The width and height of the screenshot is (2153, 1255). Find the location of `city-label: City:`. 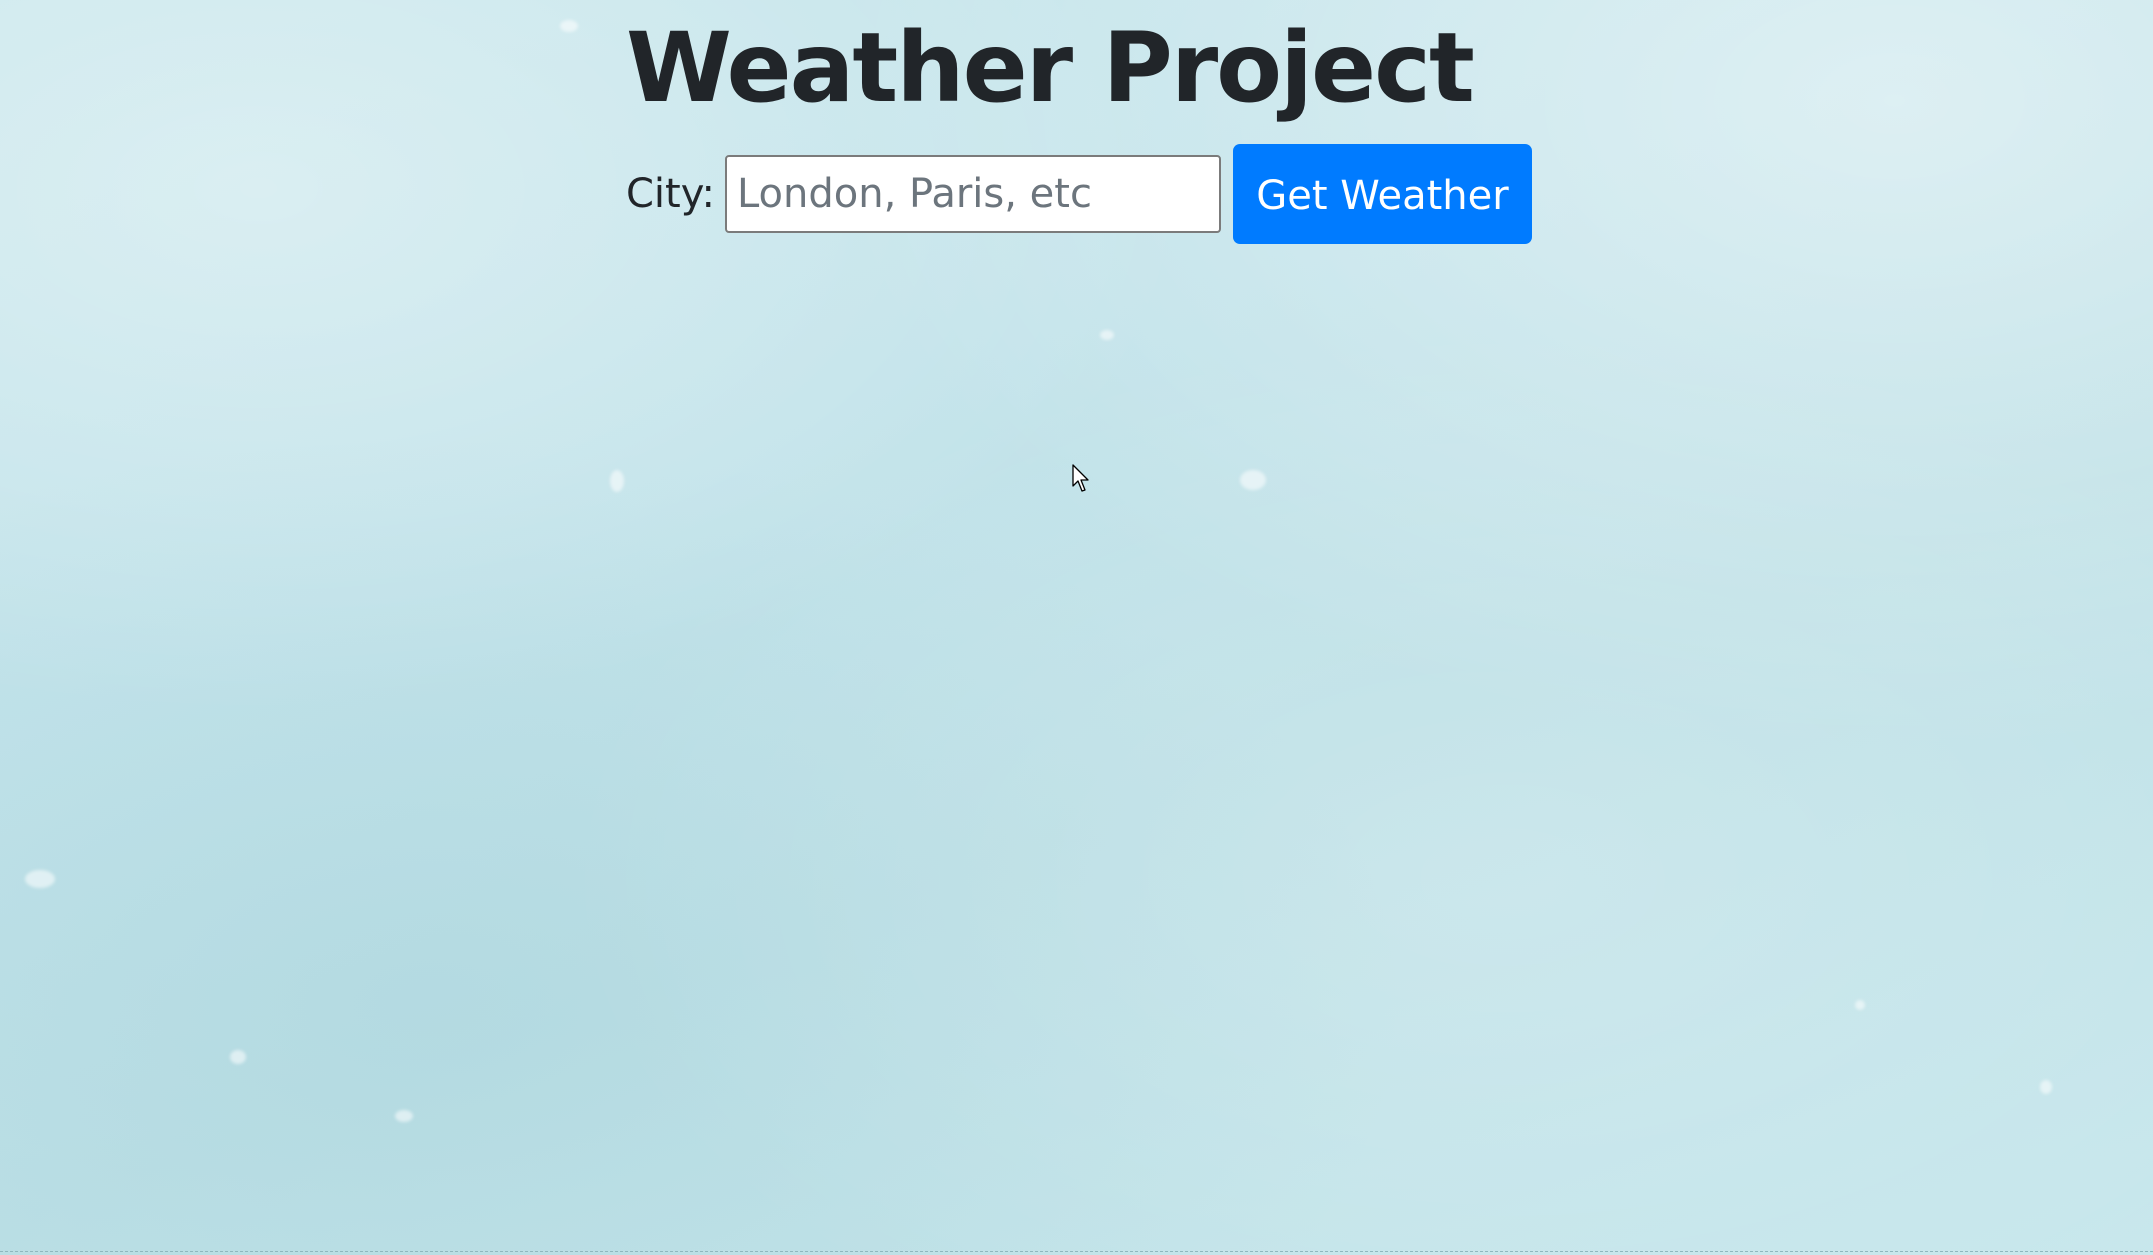

city-label: City: is located at coordinates (670, 194).